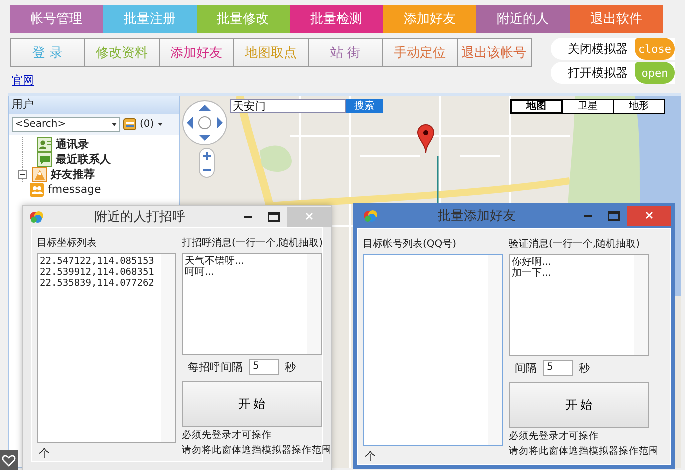  Describe the element at coordinates (598, 73) in the screenshot. I see `toggle-label: 打开模拟器` at that location.